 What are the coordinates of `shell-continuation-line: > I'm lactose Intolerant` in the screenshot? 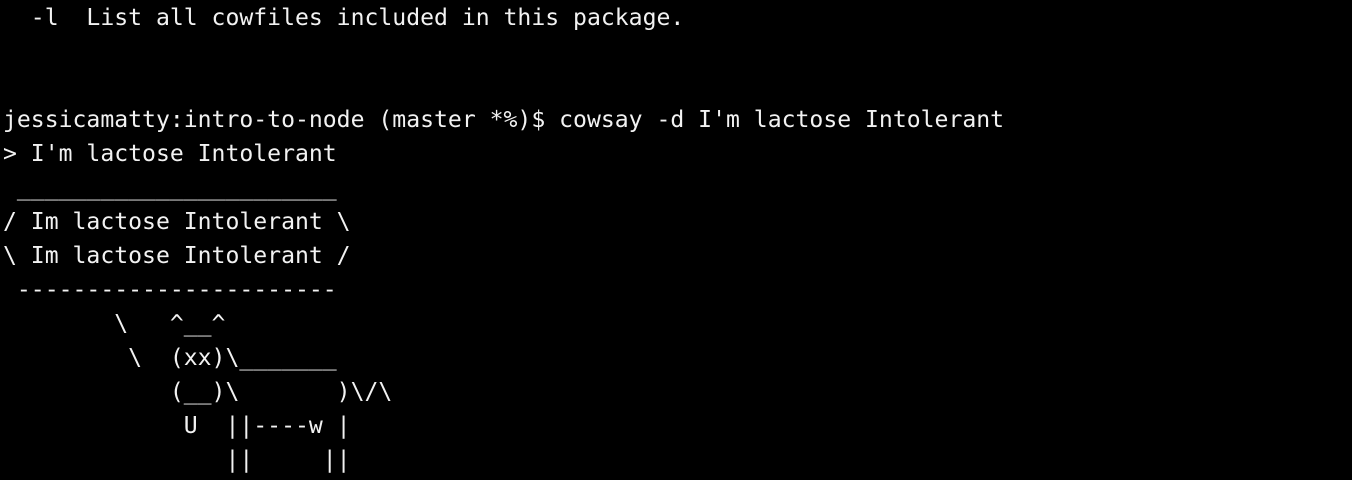 It's located at (170, 154).